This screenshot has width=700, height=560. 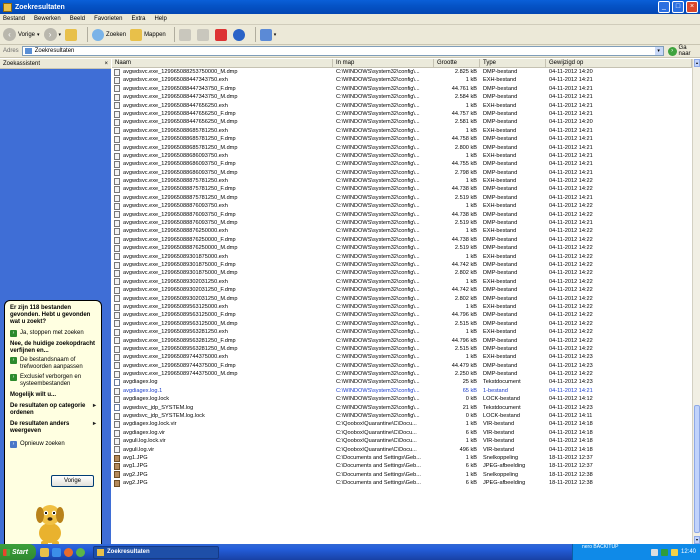 What do you see at coordinates (619, 63) in the screenshot?
I see `column-header-modified: Gewijzigd op` at bounding box center [619, 63].